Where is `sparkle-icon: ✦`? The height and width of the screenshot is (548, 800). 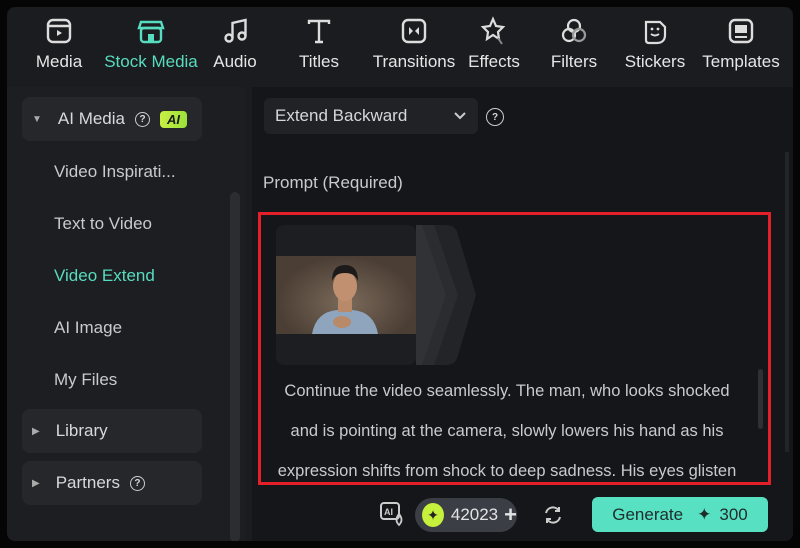
sparkle-icon: ✦ is located at coordinates (704, 514).